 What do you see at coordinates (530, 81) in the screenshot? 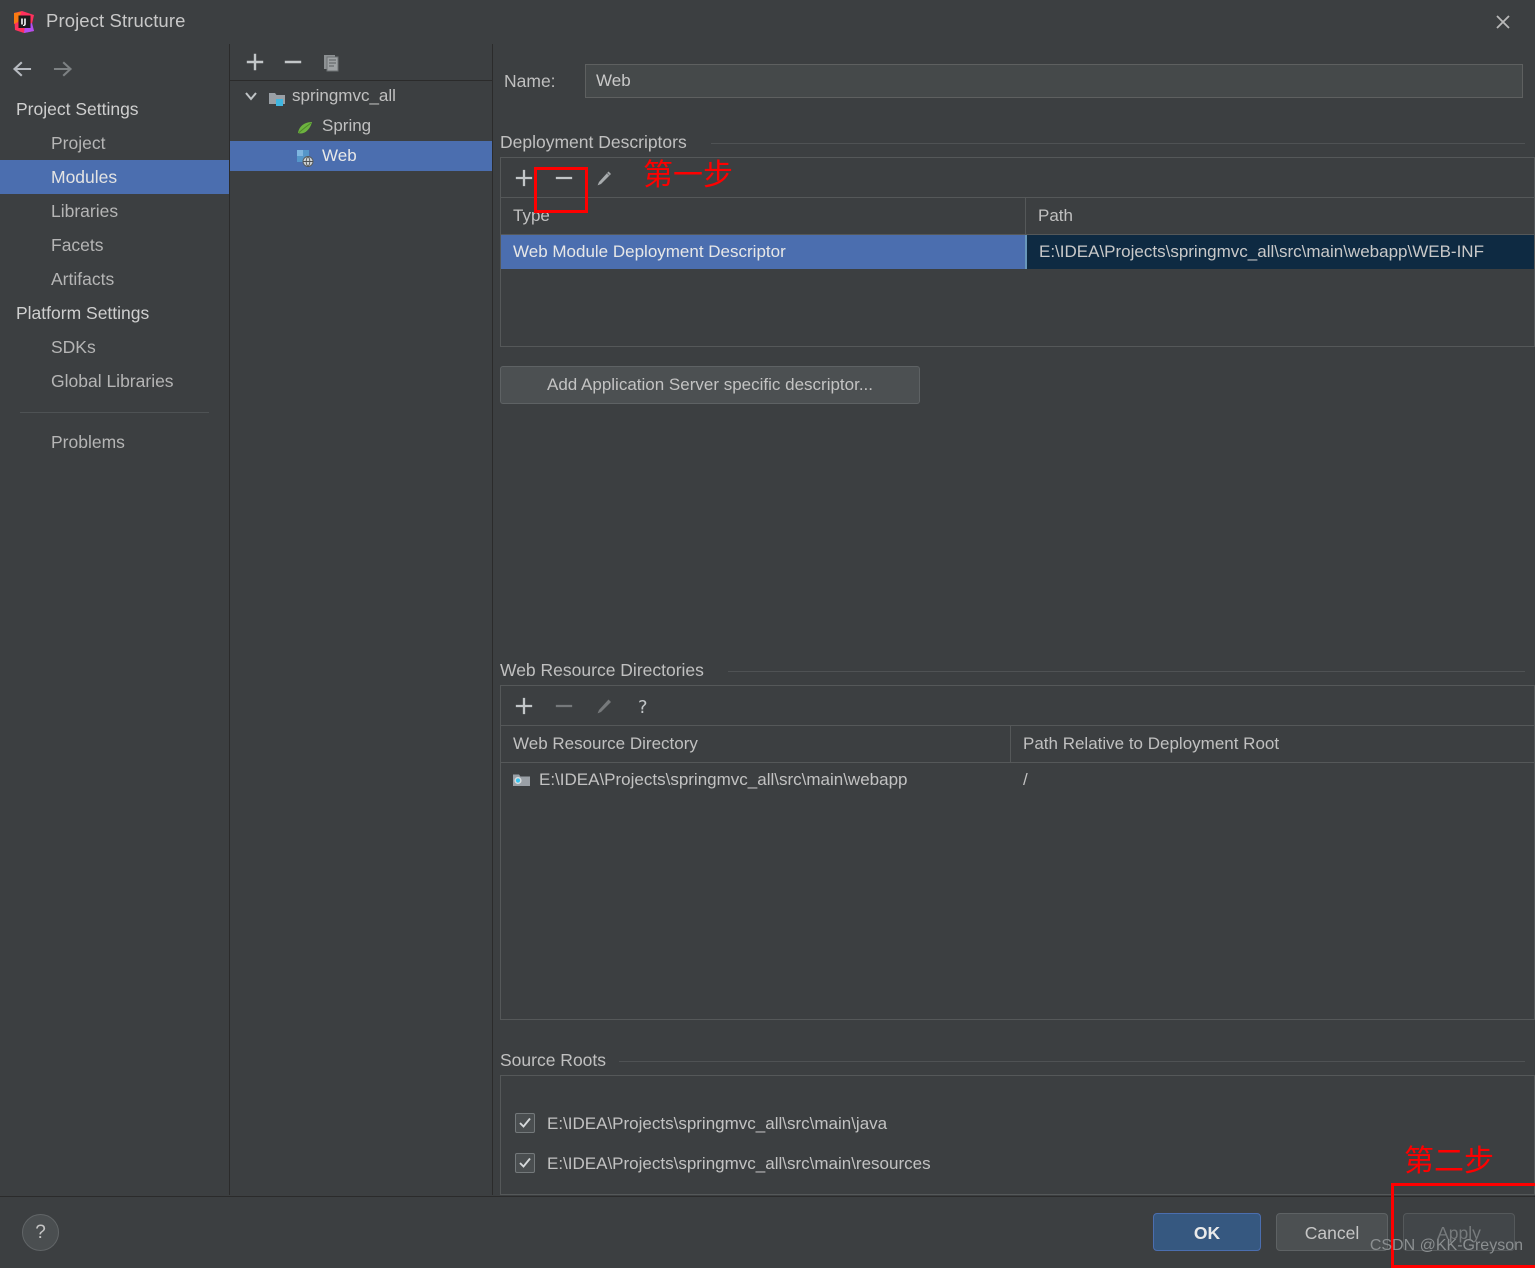
I see `module-name-label: Name:` at bounding box center [530, 81].